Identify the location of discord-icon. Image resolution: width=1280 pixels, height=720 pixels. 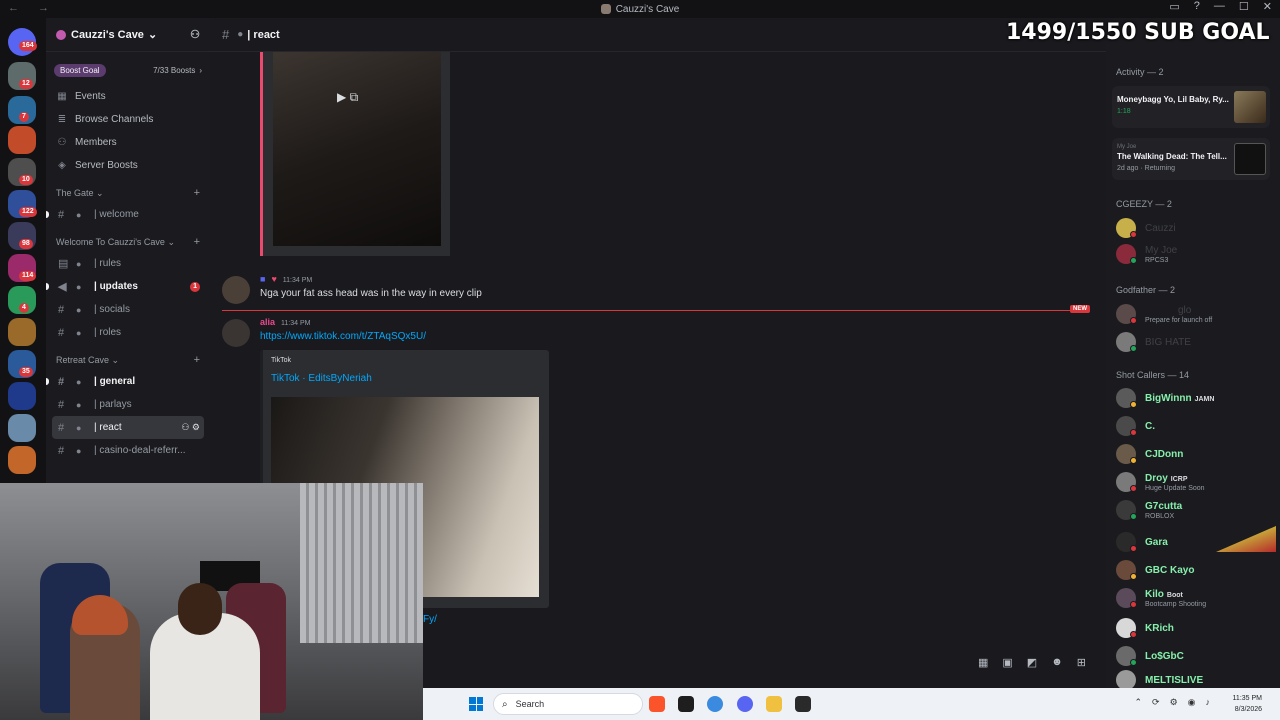
(745, 704).